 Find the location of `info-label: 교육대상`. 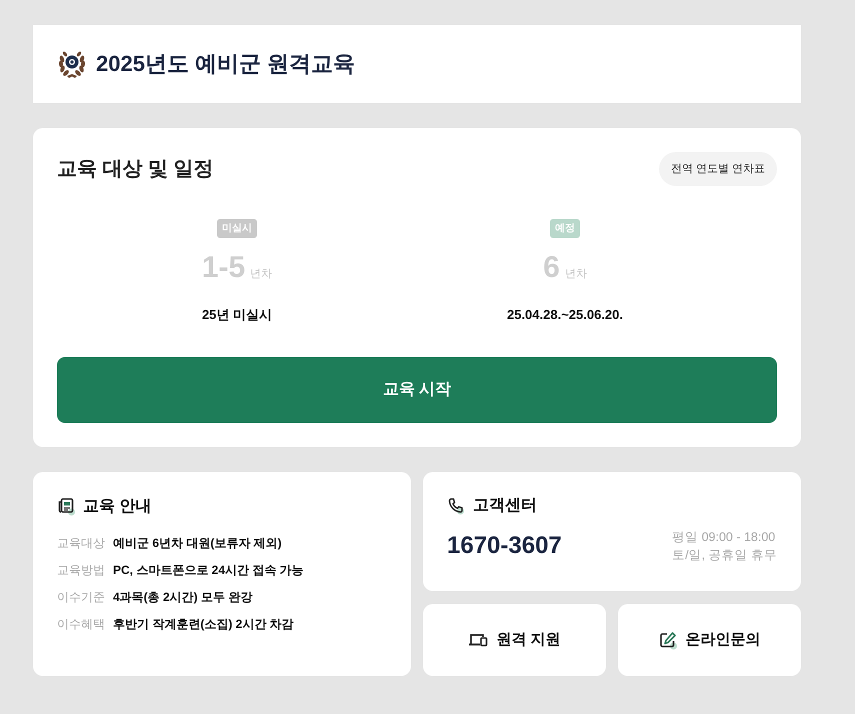

info-label: 교육대상 is located at coordinates (81, 543).